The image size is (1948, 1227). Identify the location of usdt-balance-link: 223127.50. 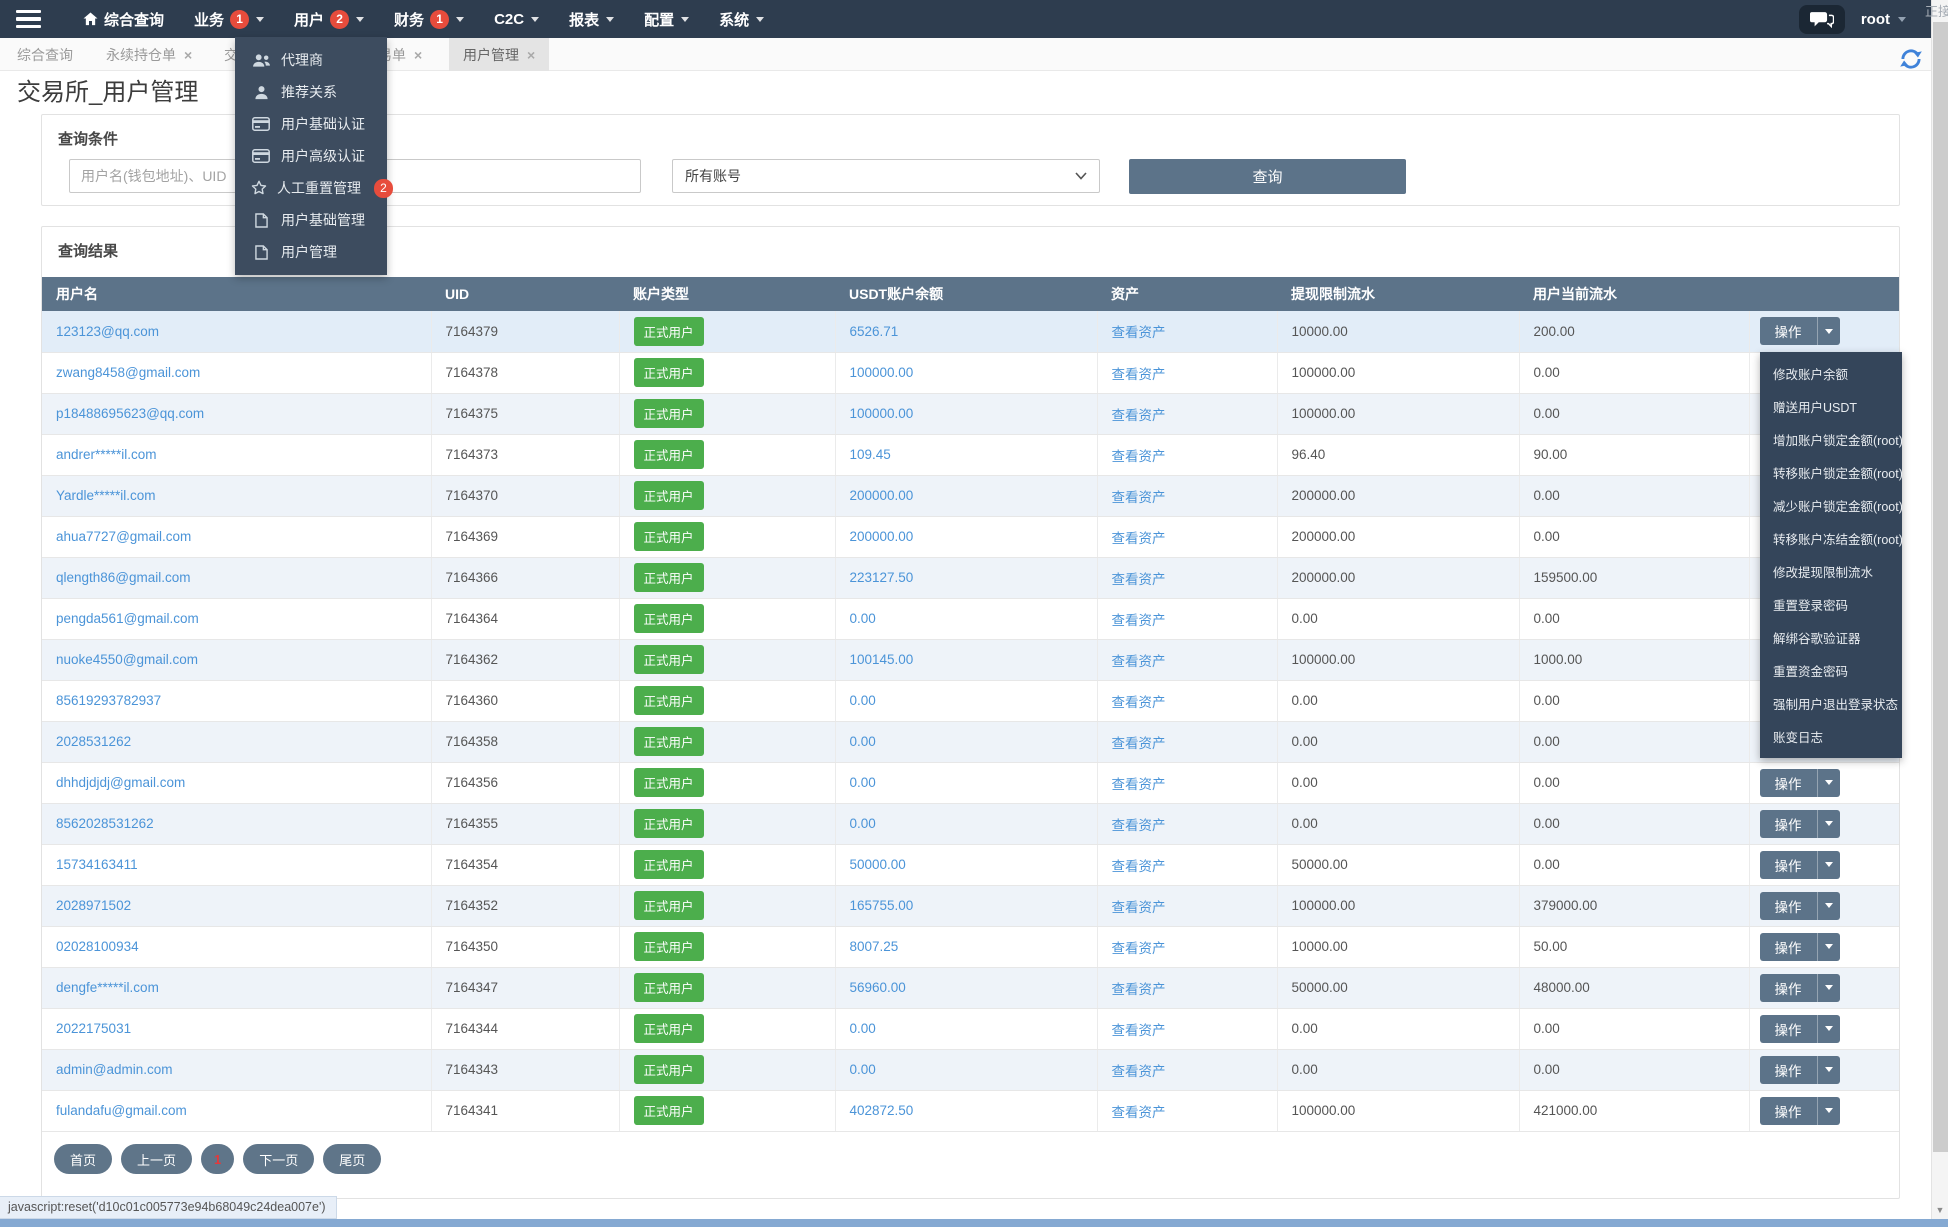
(882, 577).